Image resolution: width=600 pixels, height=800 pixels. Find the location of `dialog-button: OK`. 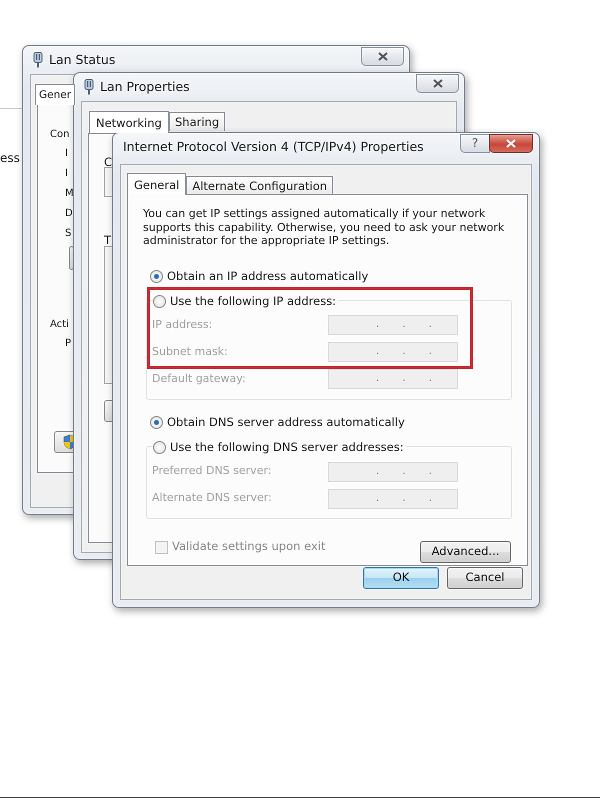

dialog-button: OK is located at coordinates (401, 578).